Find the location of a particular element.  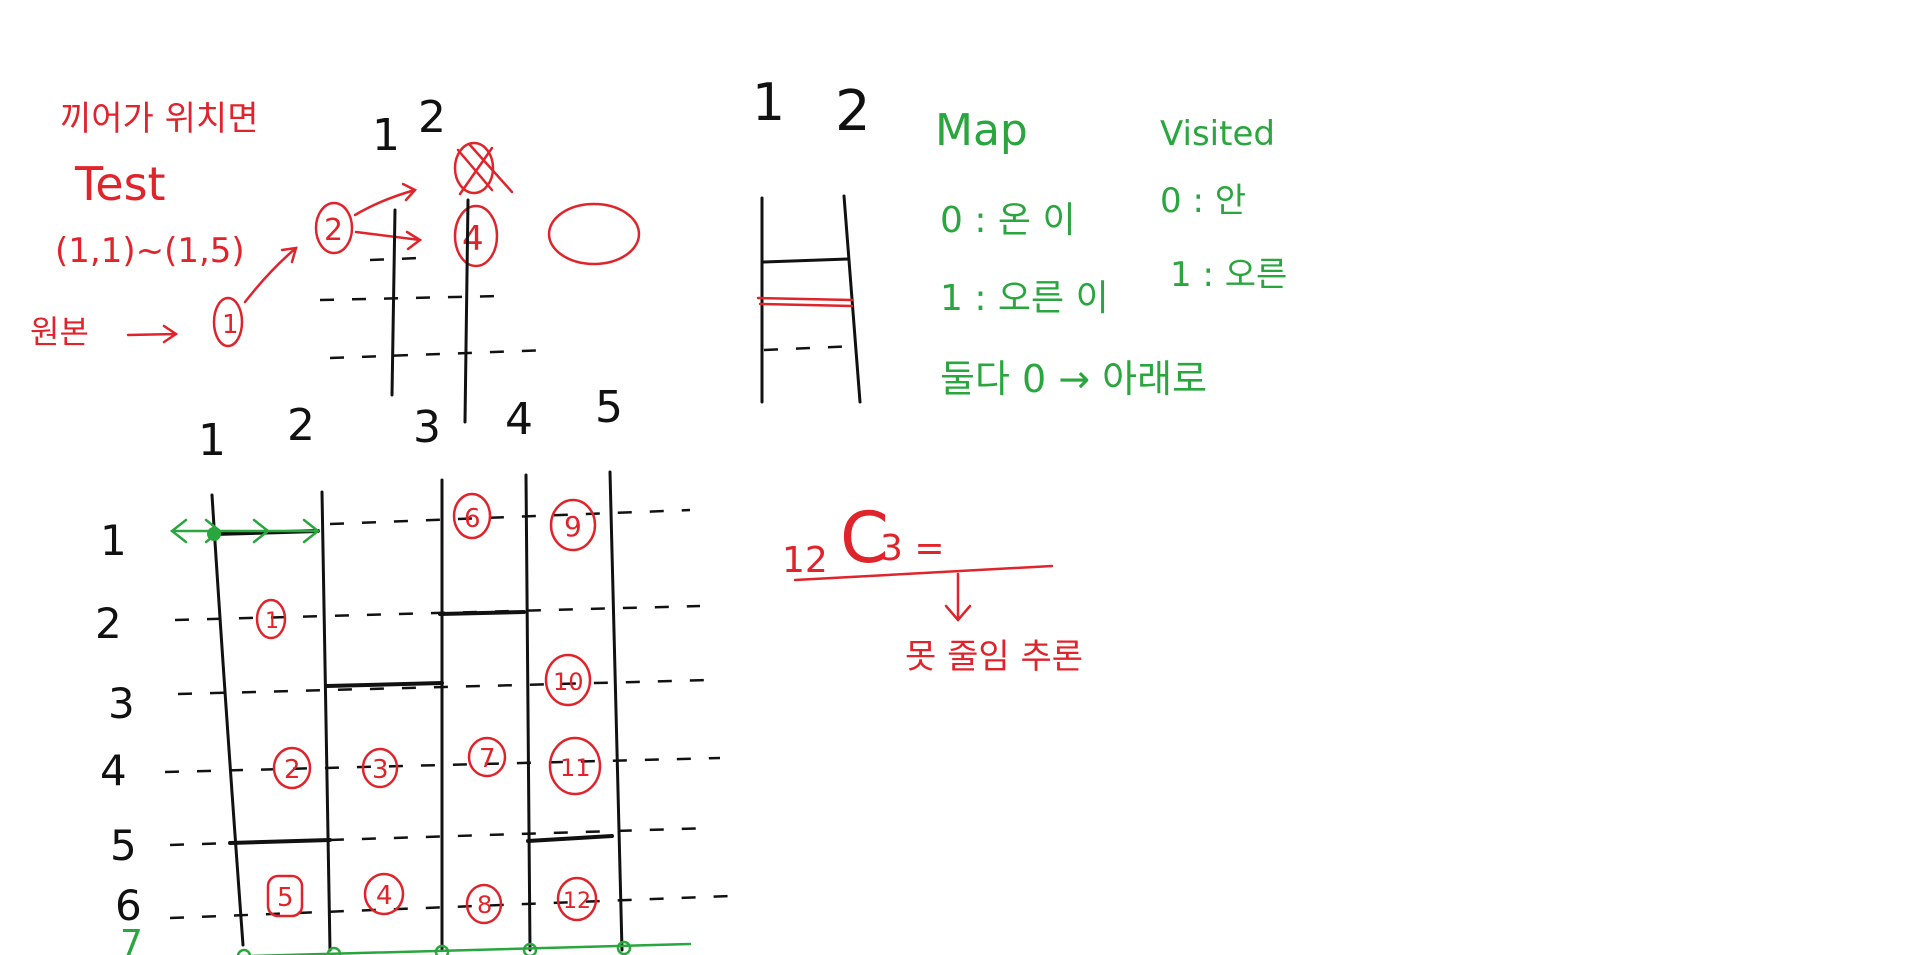

right-ladder-red-rung is located at coordinates (805, 302).